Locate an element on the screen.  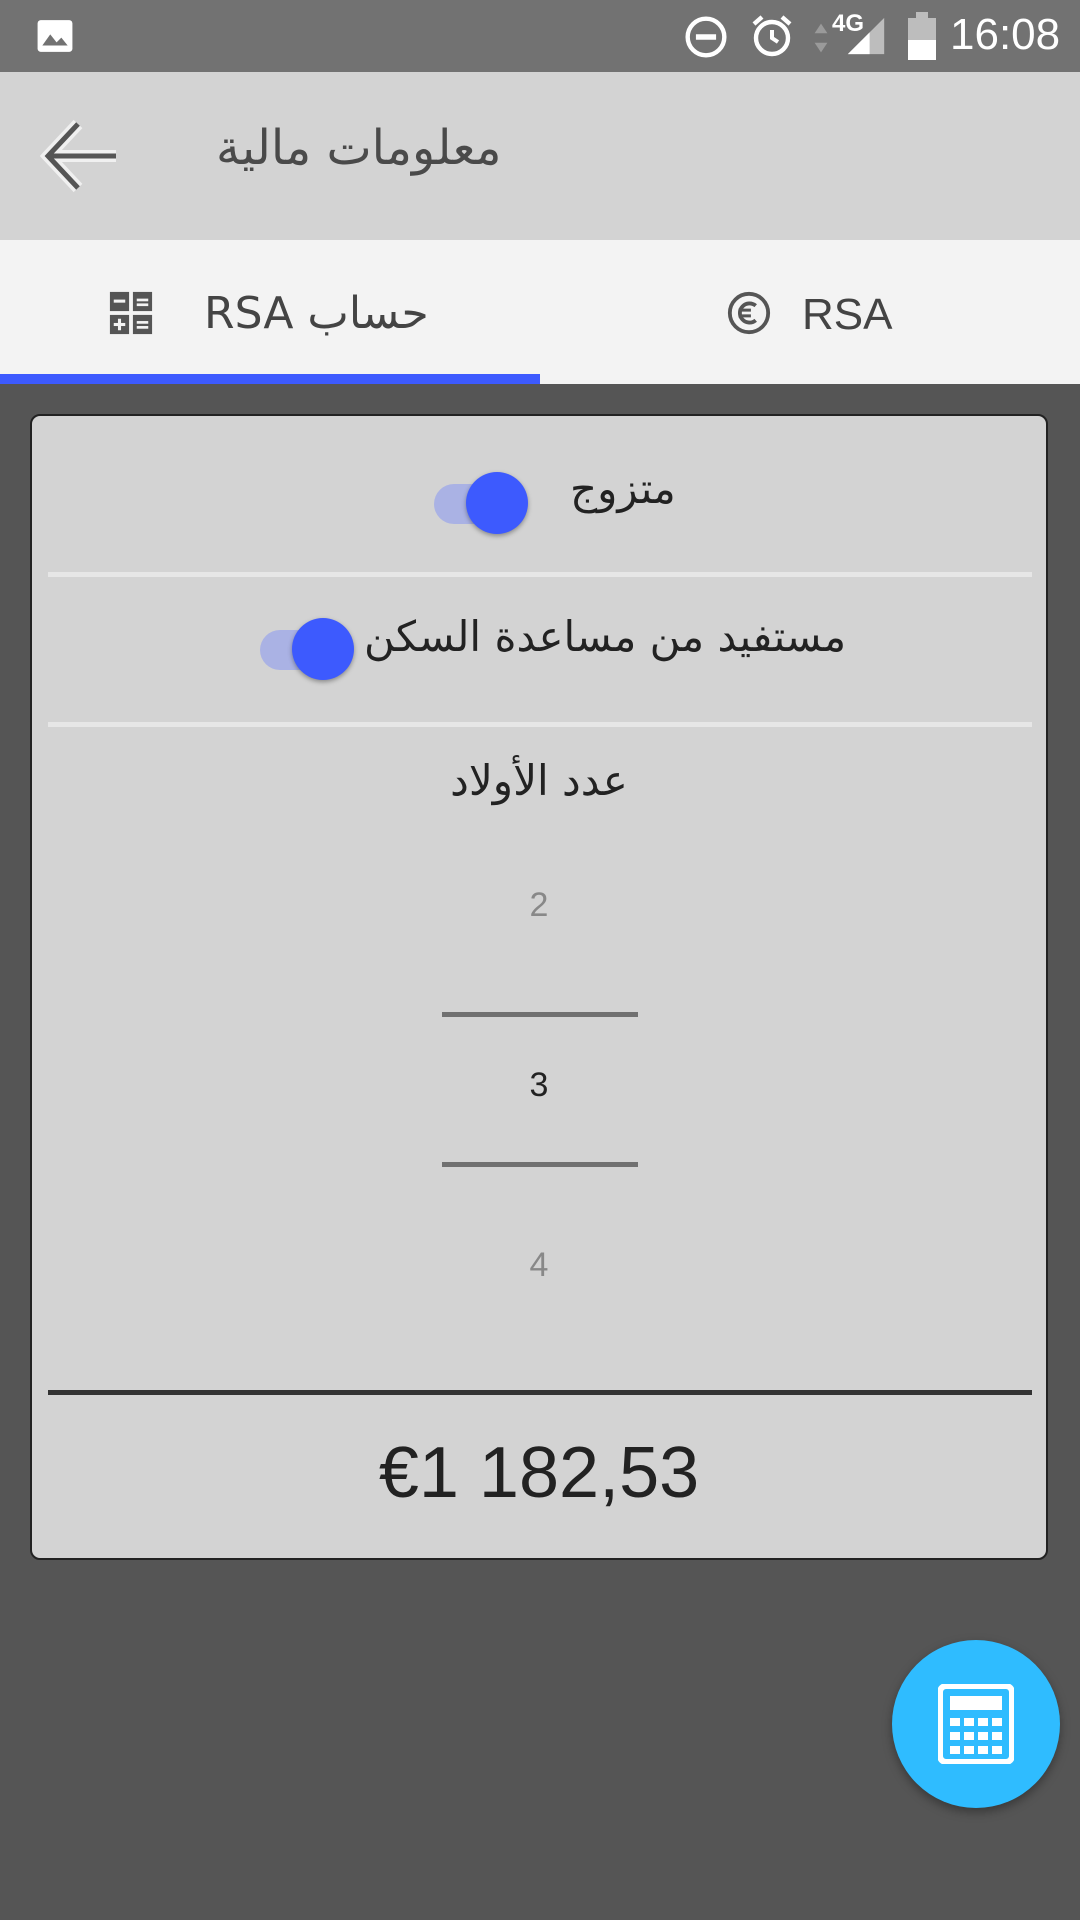
picker-option-next: 4 is located at coordinates (539, 1265).